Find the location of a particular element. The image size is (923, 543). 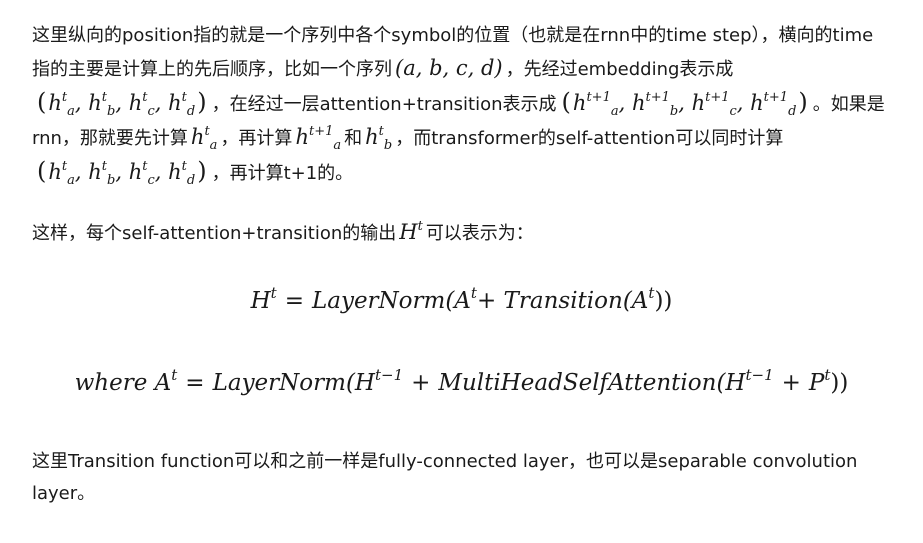

text-segment: ，在经过一层attention+transition表示成 is located at coordinates (384, 104).